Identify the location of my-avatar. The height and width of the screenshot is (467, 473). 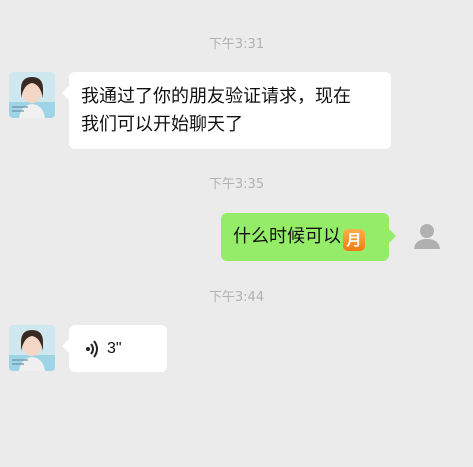
(427, 236).